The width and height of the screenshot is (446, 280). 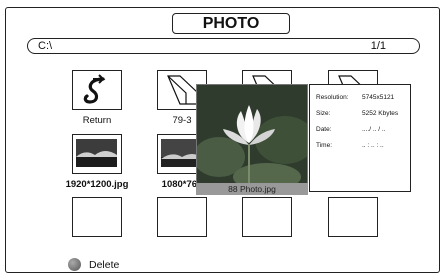 I want to click on image-thumbnail, so click(x=96, y=153).